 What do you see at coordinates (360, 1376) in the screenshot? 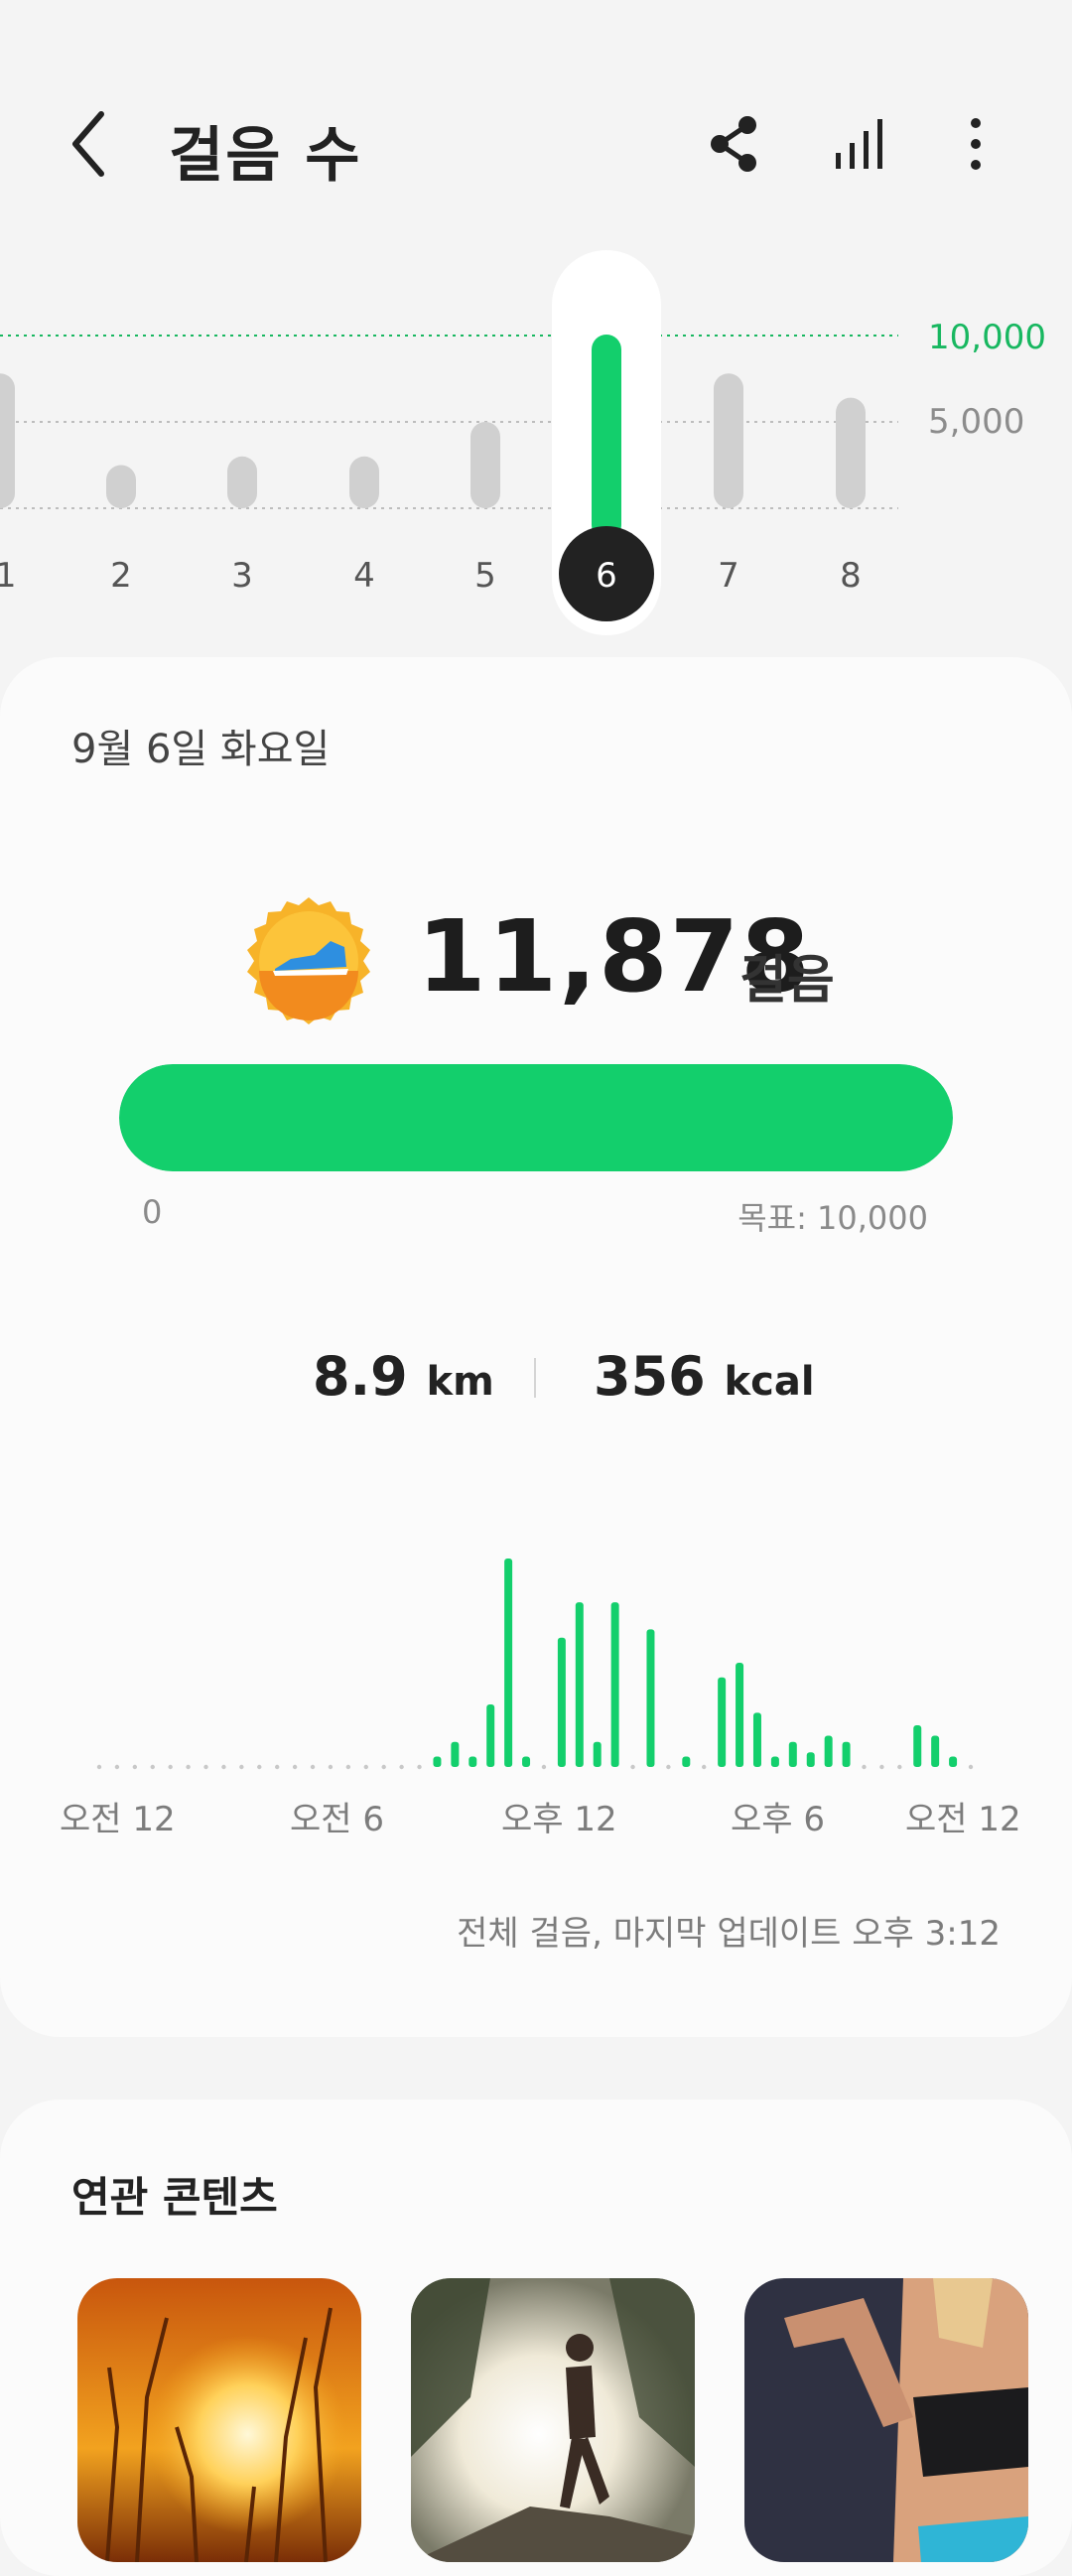
I see `distance-value: 8.9` at bounding box center [360, 1376].